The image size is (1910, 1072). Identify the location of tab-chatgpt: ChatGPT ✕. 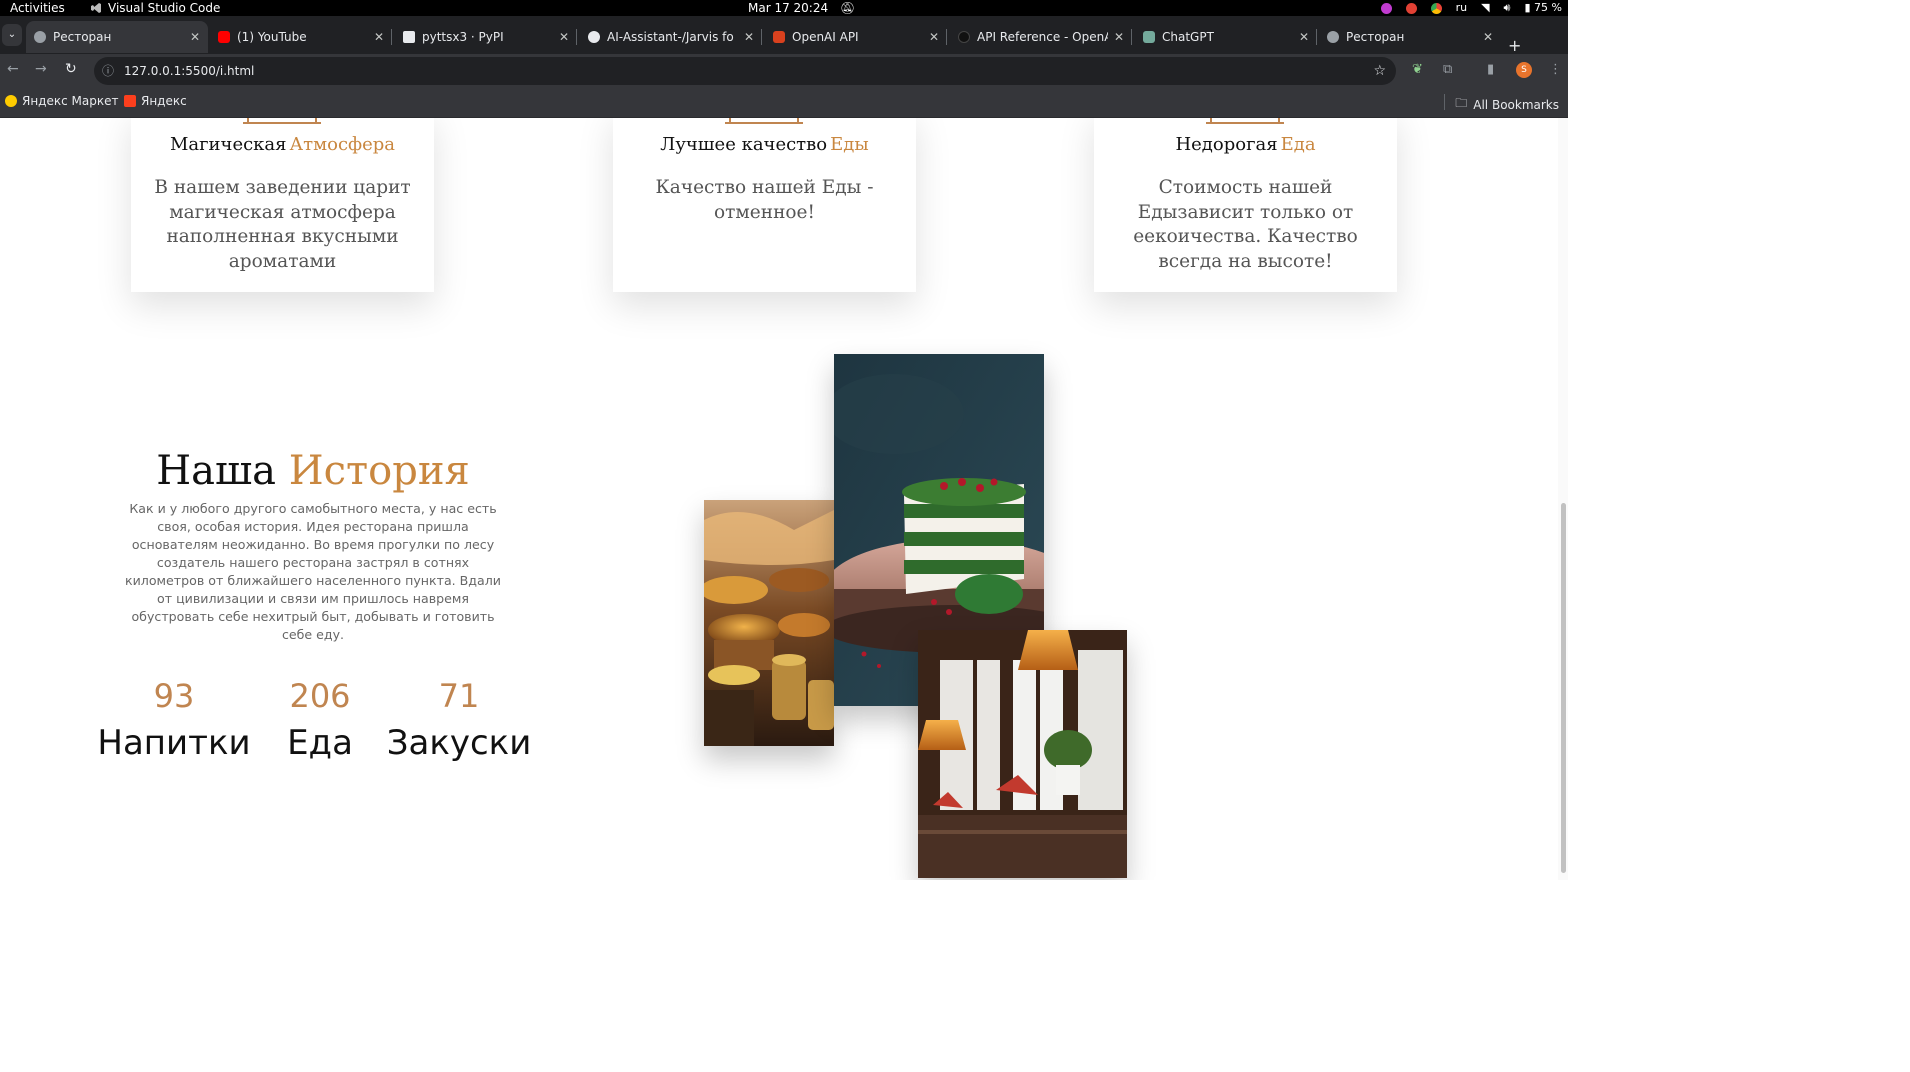
(1226, 37).